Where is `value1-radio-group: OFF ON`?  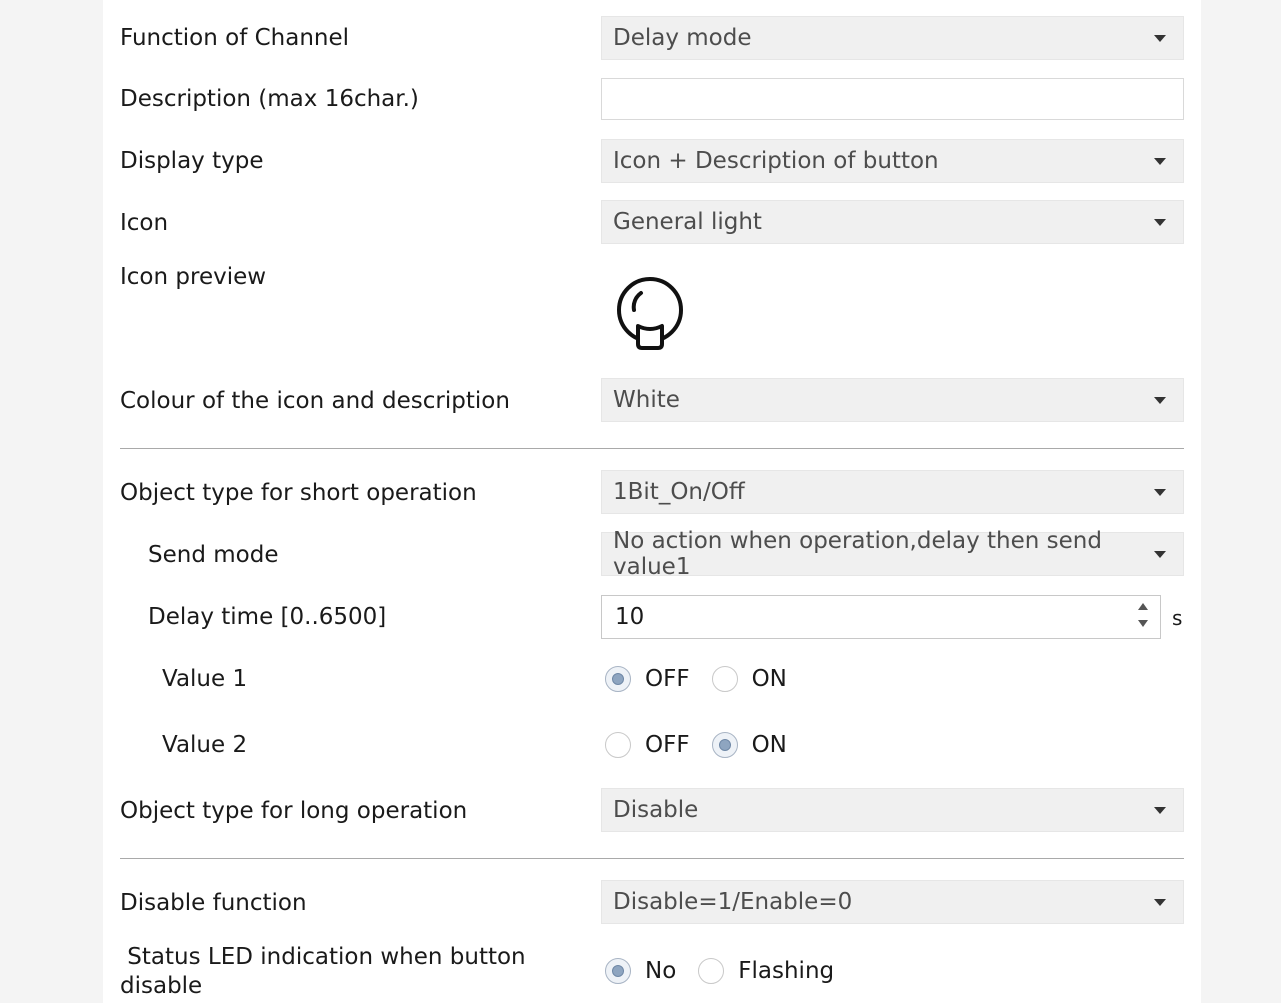
value1-radio-group: OFF ON is located at coordinates (707, 679).